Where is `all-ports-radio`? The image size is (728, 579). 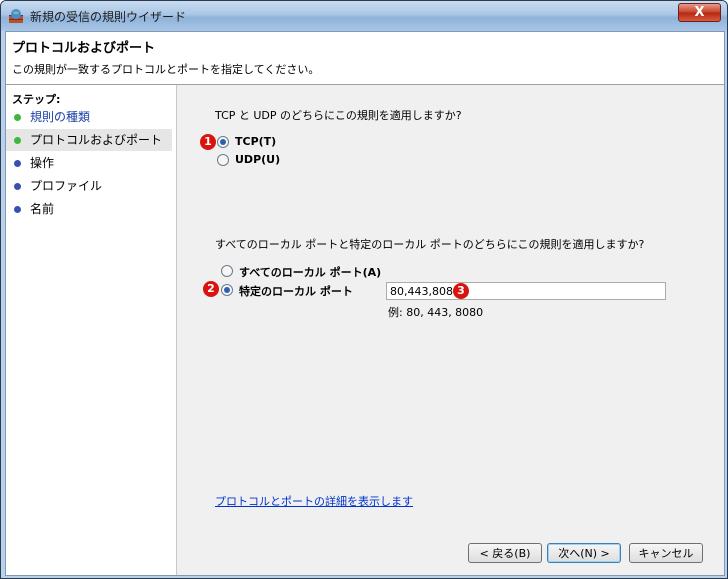 all-ports-radio is located at coordinates (227, 271).